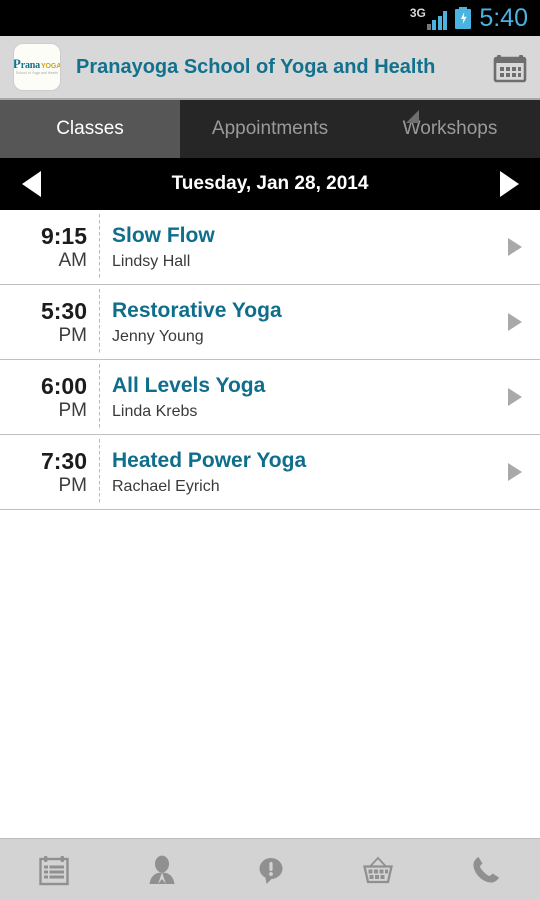 The image size is (540, 900). What do you see at coordinates (151, 261) in the screenshot?
I see `class-instructor: Lindsy Hall` at bounding box center [151, 261].